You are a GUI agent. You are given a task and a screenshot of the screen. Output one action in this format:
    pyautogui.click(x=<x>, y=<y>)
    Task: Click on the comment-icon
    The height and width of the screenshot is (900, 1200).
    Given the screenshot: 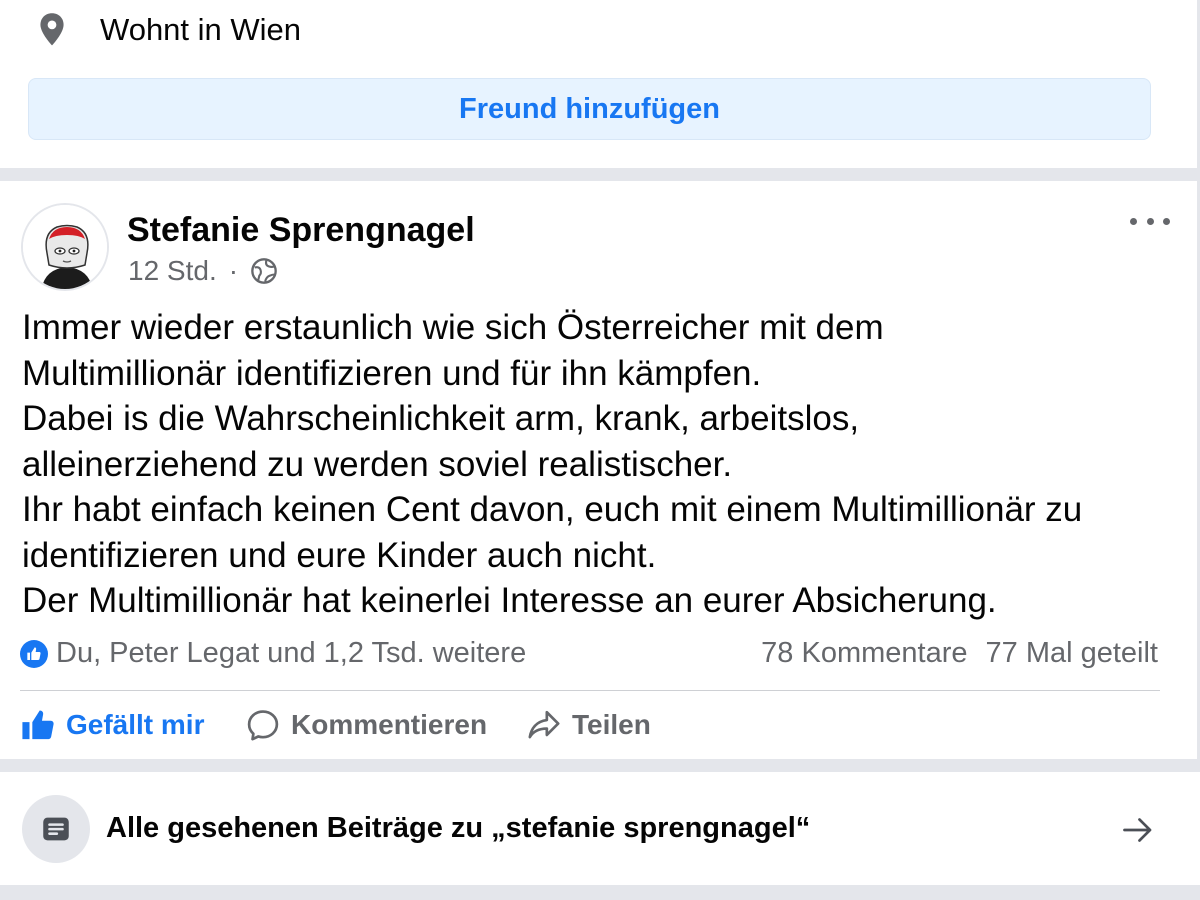 What is the action you would take?
    pyautogui.click(x=263, y=725)
    